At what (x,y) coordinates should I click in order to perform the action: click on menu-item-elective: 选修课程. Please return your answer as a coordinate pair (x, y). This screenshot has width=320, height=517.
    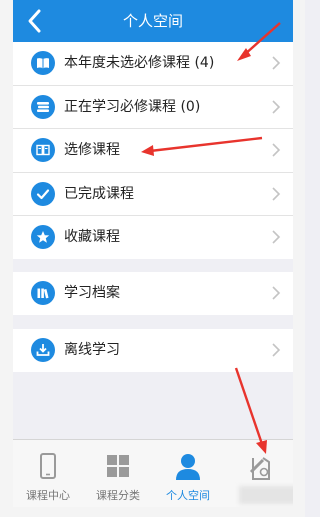
    Looking at the image, I should click on (153, 151).